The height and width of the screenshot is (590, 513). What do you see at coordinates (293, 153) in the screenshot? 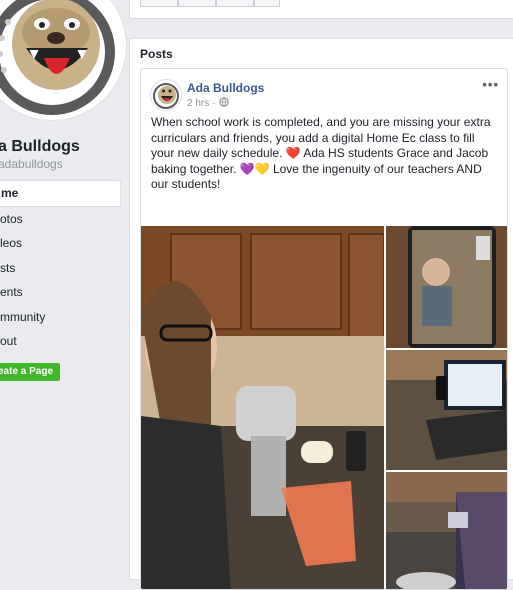
I see `heart-emoji: ❤️` at bounding box center [293, 153].